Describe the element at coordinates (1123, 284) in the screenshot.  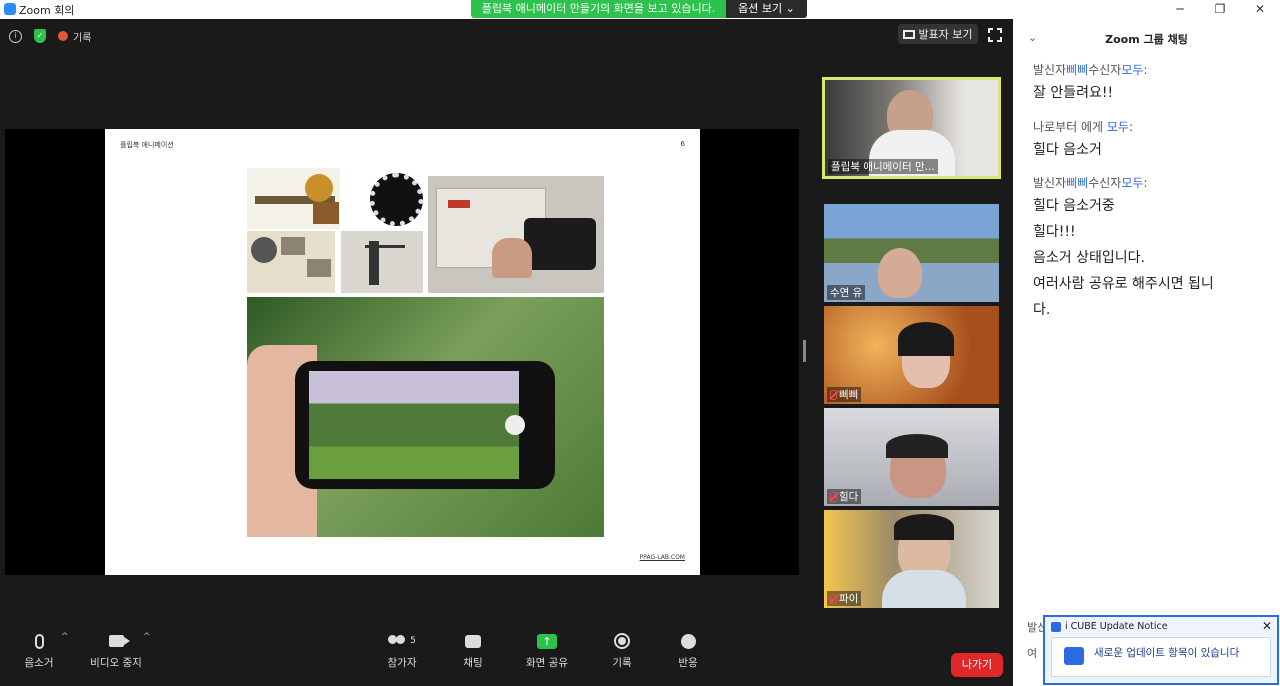
I see `message-text: 여러사람 공유로 해주시면 됩니` at that location.